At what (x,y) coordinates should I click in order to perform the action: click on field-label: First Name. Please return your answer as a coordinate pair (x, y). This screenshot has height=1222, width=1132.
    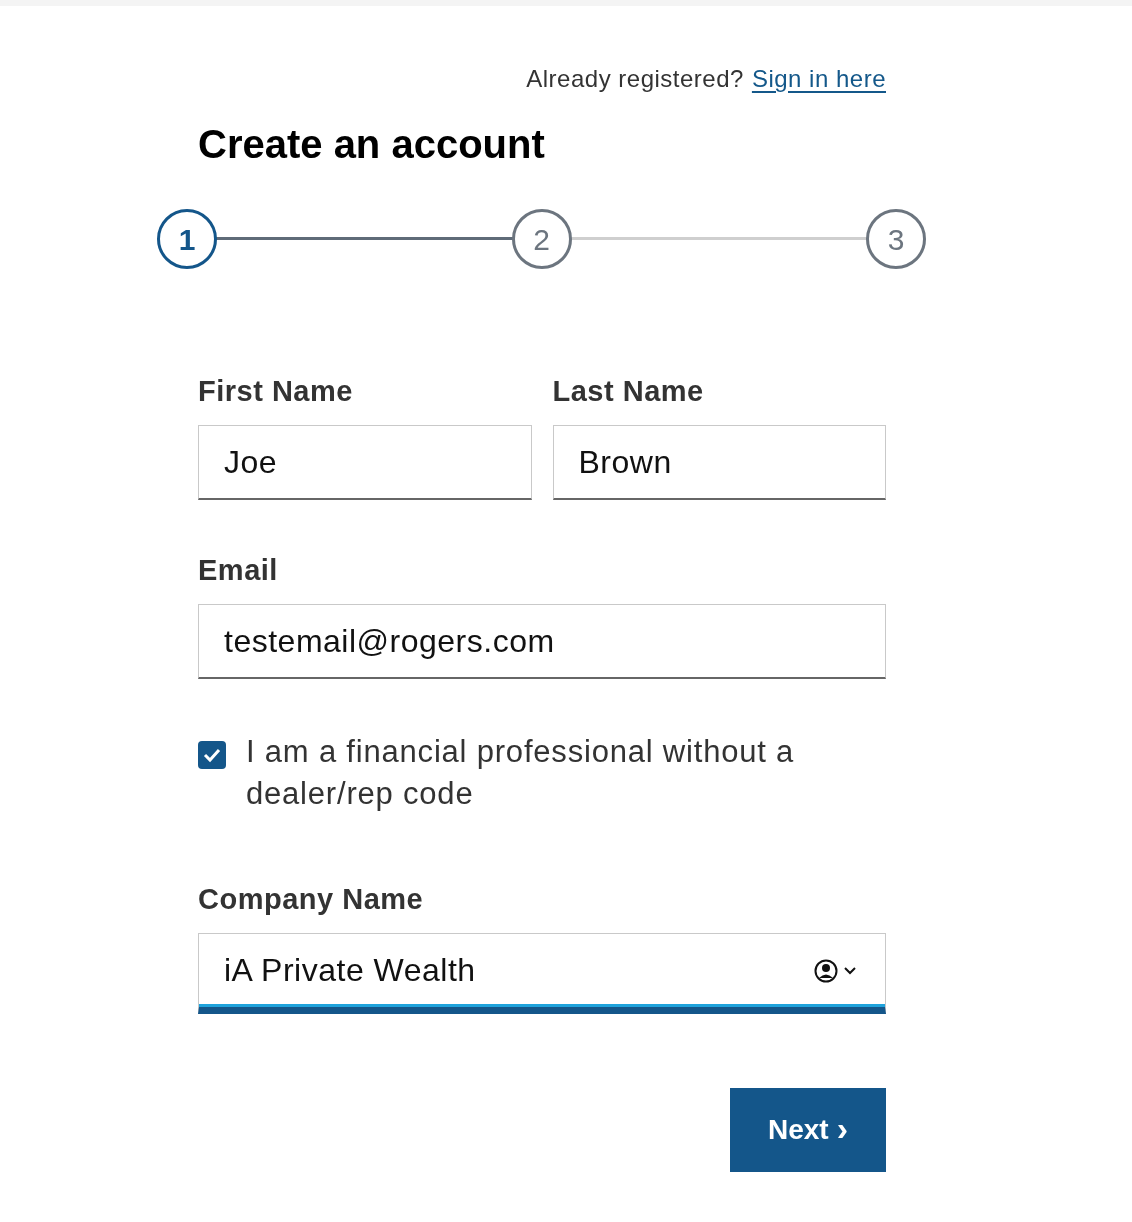
    Looking at the image, I should click on (276, 391).